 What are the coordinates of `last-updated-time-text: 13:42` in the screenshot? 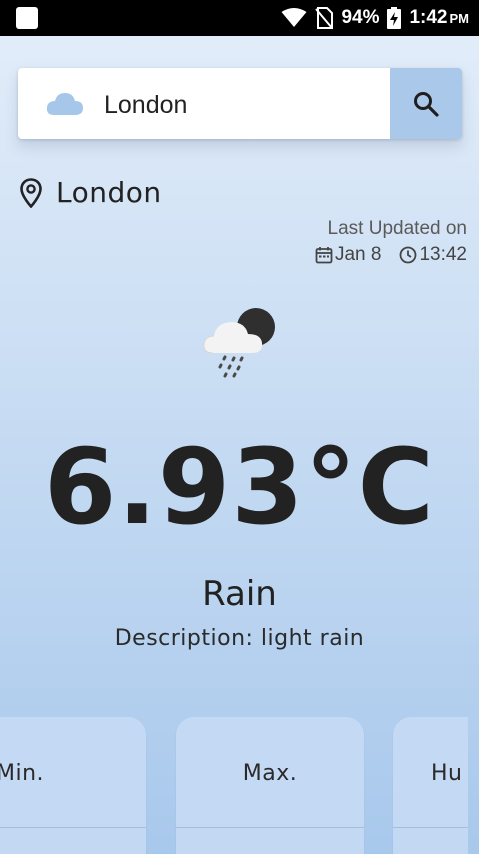 It's located at (443, 254).